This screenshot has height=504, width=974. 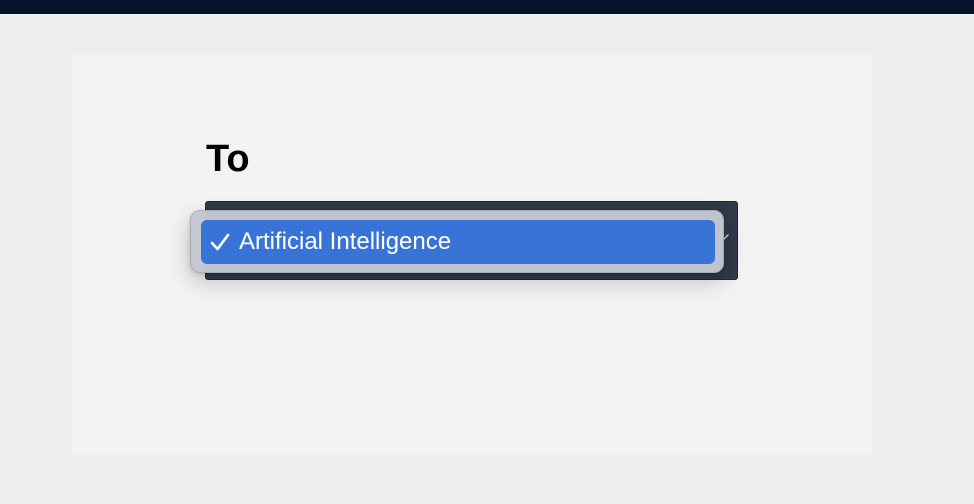 I want to click on dropdown-option-artificial-intelligence: Artificial Intelligence, so click(x=458, y=242).